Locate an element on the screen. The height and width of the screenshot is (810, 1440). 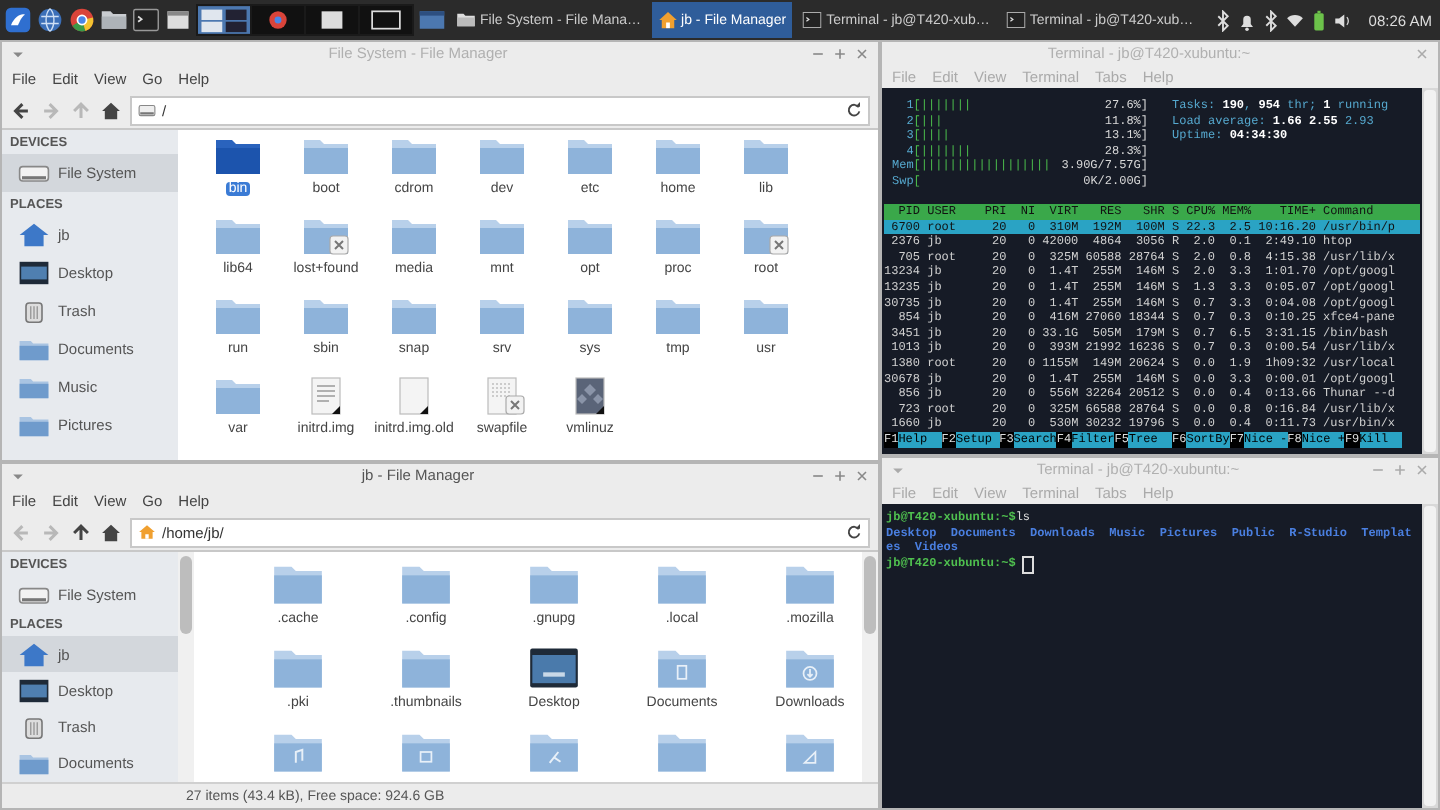
downloads-folder-icon is located at coordinates (810, 668).